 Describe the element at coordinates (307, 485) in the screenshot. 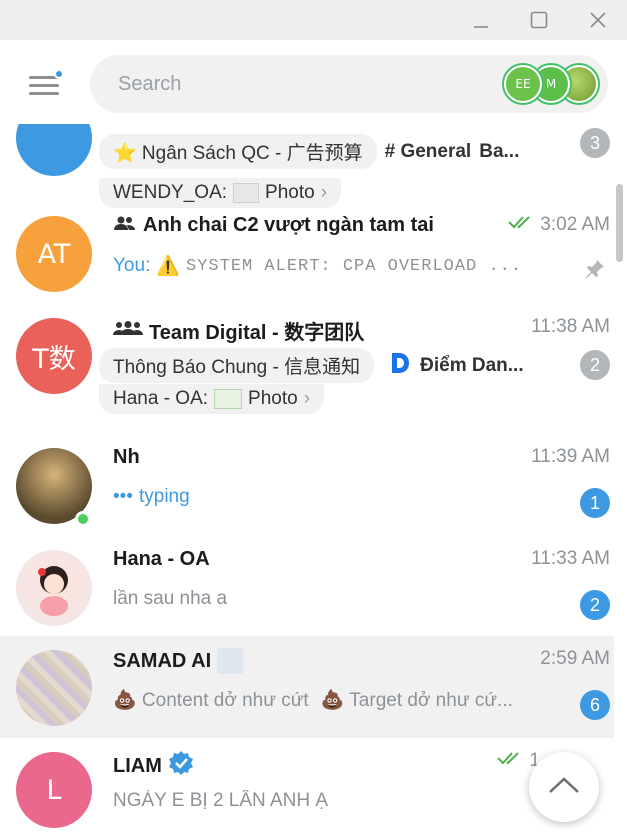

I see `chat-item: Nh 11:39 AM ••• typing 1` at that location.